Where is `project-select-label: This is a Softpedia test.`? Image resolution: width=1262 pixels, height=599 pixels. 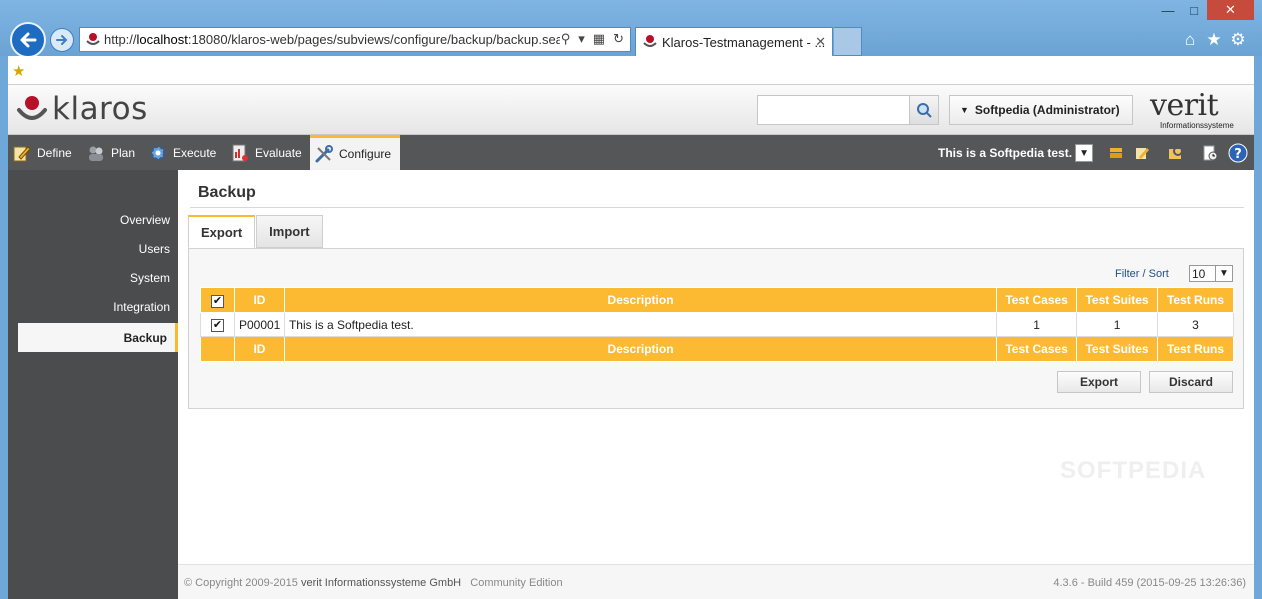
project-select-label: This is a Softpedia test. is located at coordinates (1005, 153).